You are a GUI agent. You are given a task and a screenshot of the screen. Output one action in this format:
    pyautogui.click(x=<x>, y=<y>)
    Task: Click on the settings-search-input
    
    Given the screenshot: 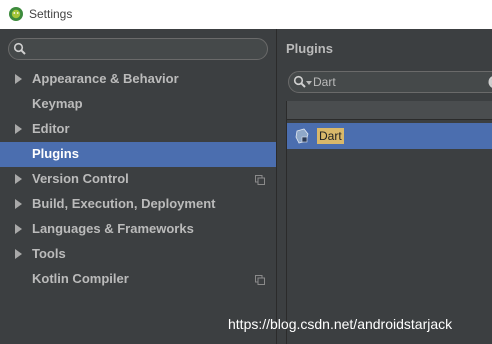 What is the action you would take?
    pyautogui.click(x=146, y=49)
    